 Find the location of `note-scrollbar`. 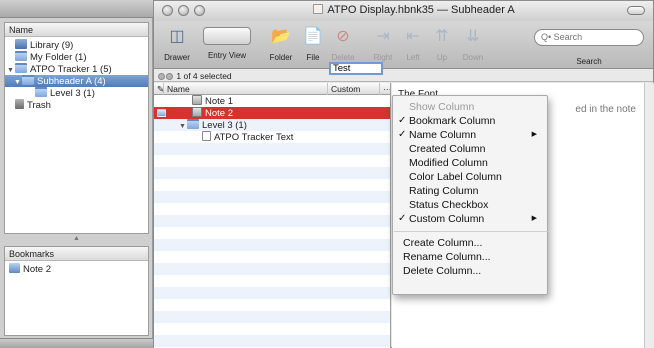

note-scrollbar is located at coordinates (649, 215).